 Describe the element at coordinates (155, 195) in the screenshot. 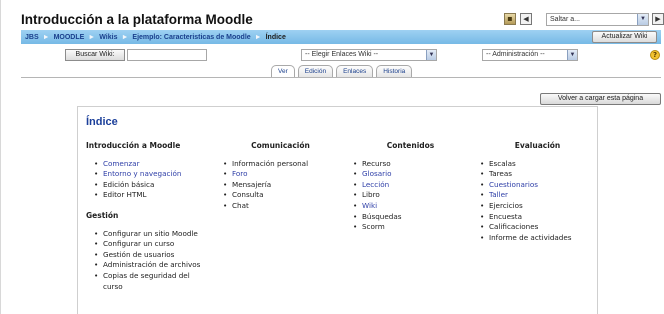

I see `list-item: Editor HTML` at that location.